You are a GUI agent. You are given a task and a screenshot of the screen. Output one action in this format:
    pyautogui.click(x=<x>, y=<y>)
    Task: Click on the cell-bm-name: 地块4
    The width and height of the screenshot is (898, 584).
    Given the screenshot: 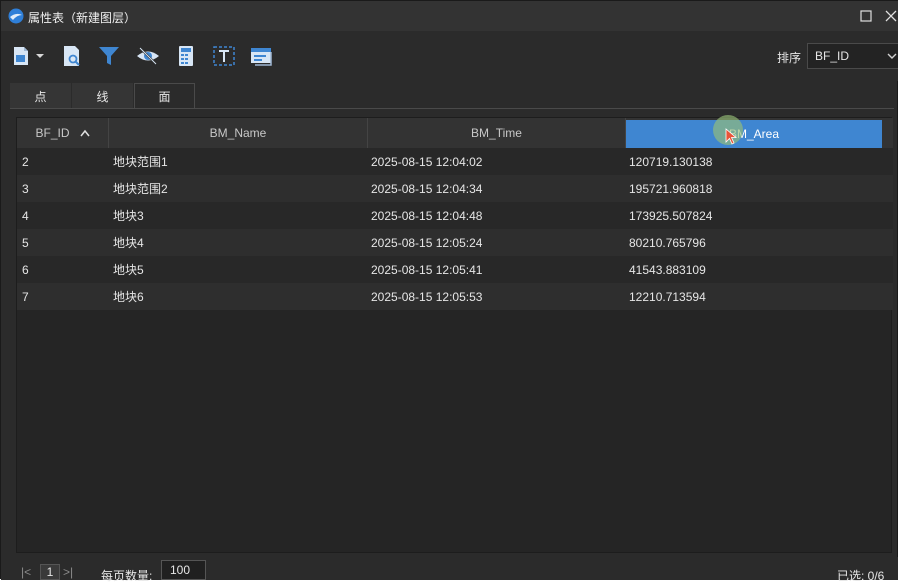 What is the action you would take?
    pyautogui.click(x=128, y=243)
    